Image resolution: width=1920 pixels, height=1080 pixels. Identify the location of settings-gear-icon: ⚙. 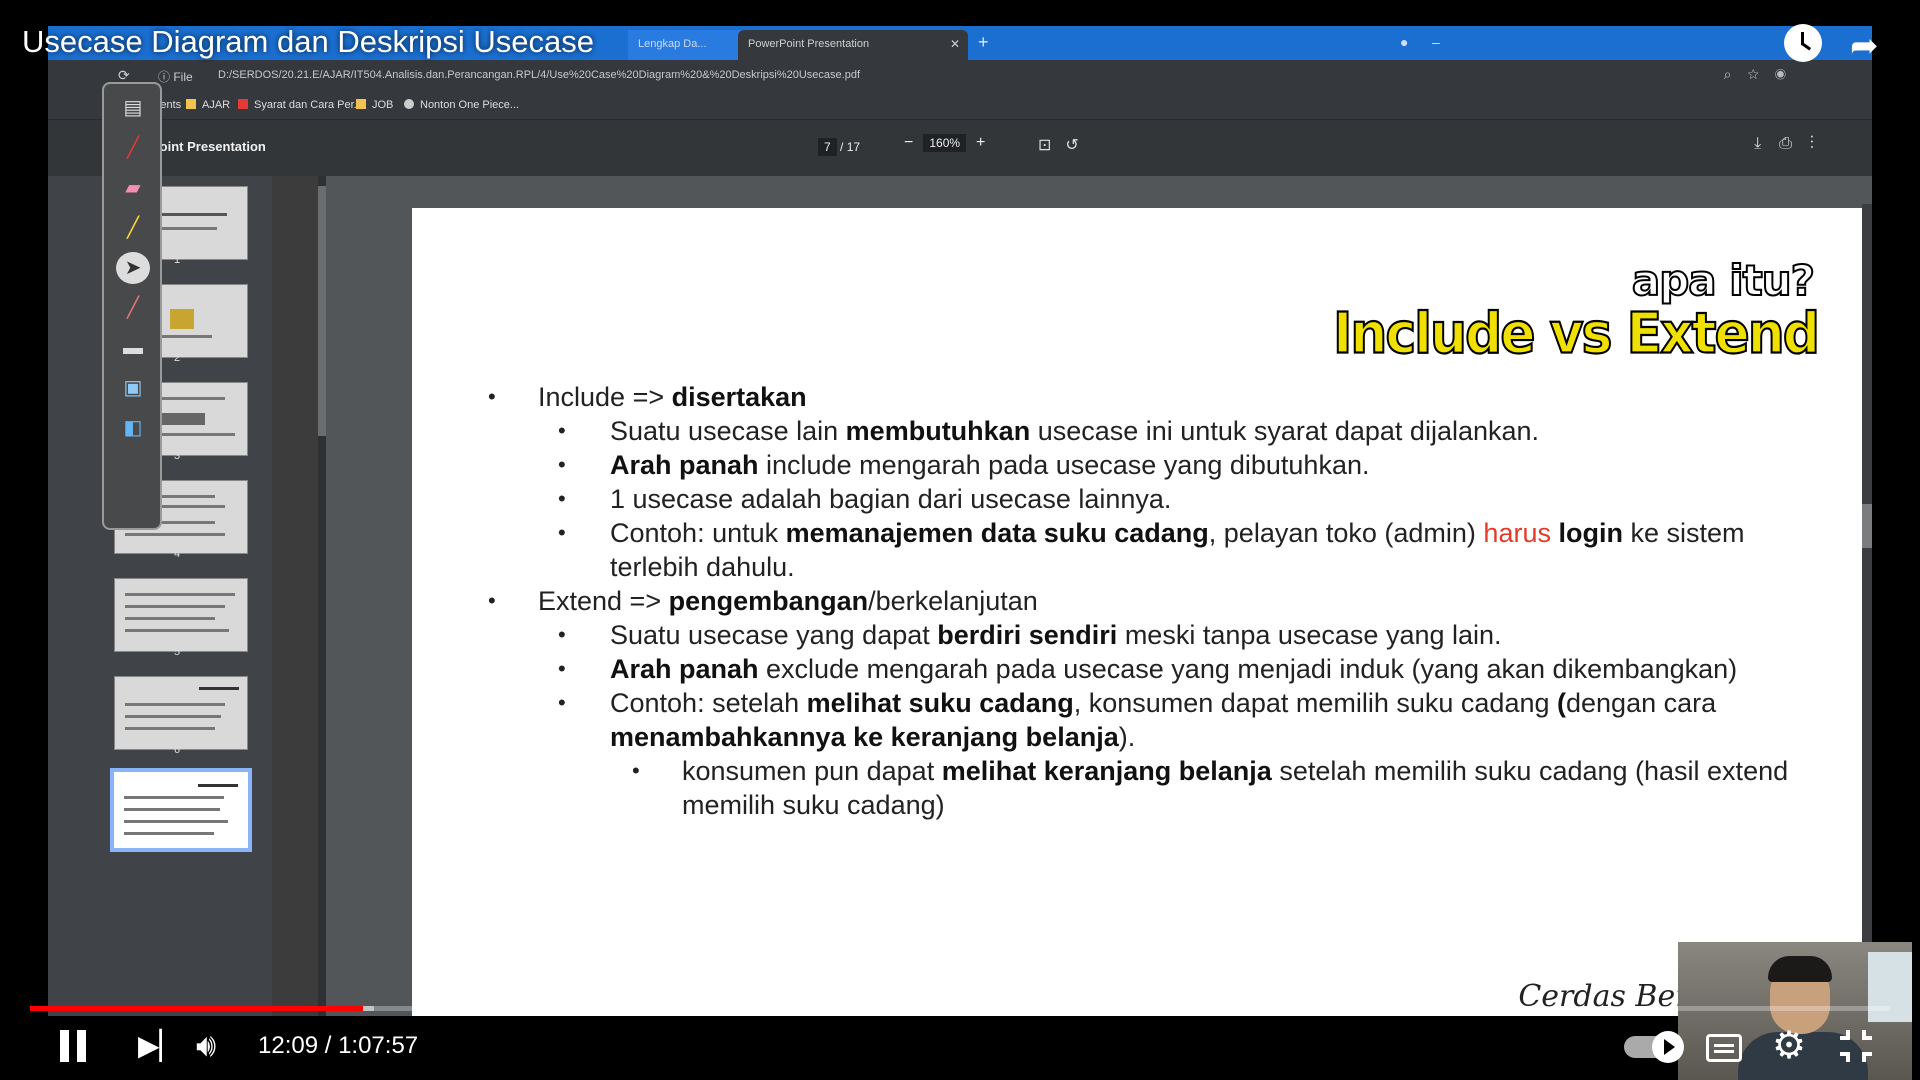
(1789, 1046).